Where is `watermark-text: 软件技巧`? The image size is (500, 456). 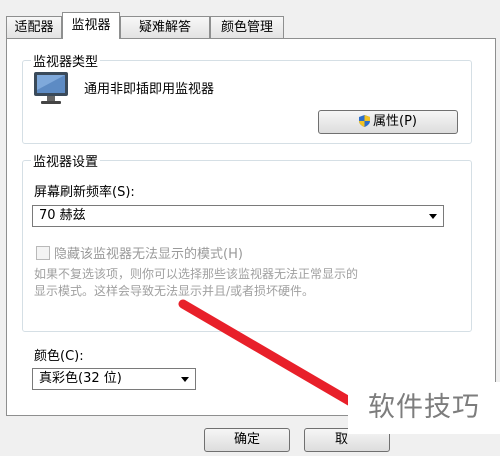
watermark-text: 软件技巧 is located at coordinates (424, 408).